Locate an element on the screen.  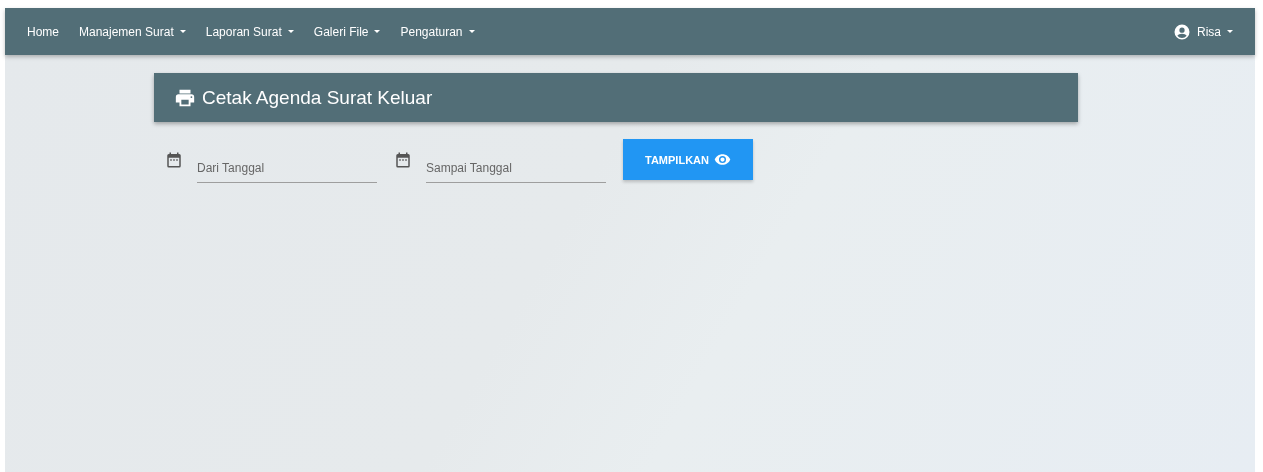
user-menu: Risa is located at coordinates (1203, 31).